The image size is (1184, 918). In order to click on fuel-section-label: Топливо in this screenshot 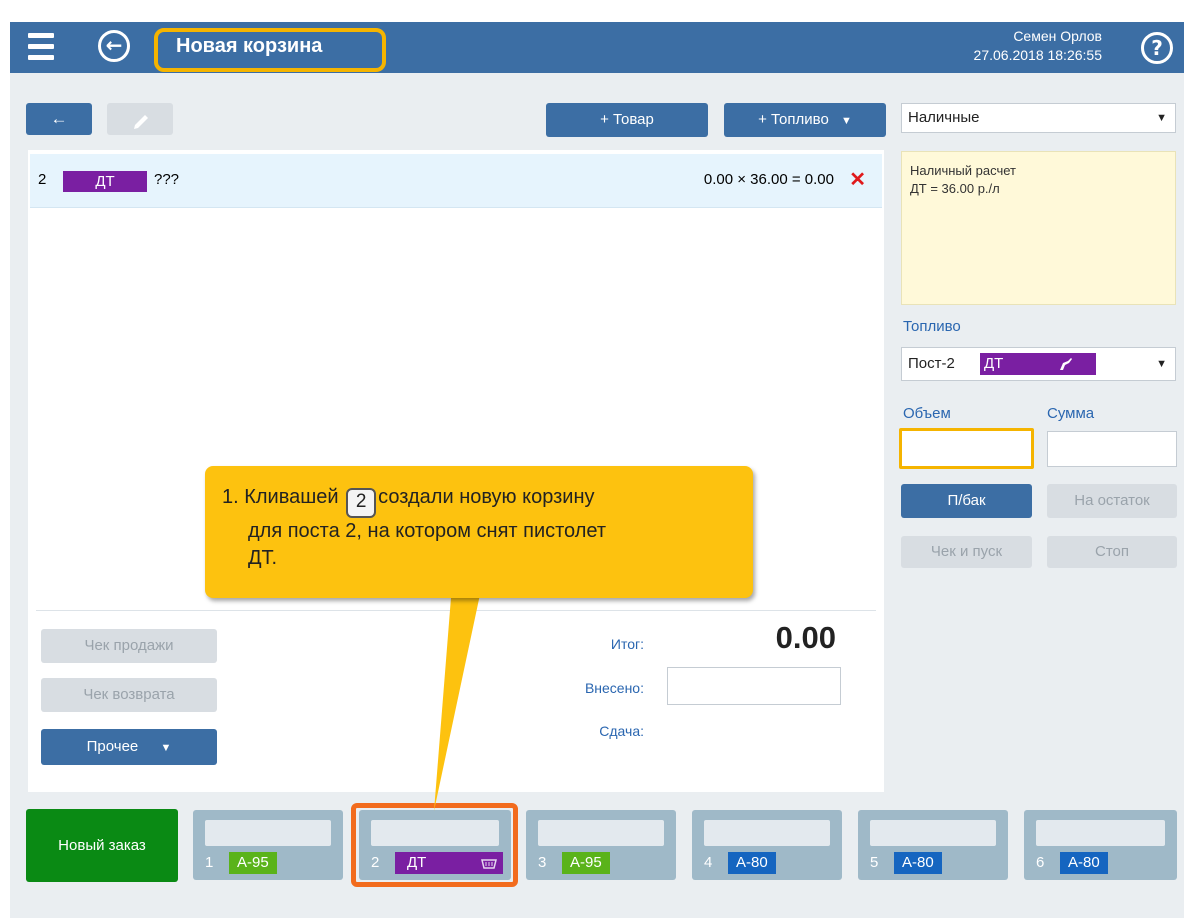, I will do `click(932, 326)`.